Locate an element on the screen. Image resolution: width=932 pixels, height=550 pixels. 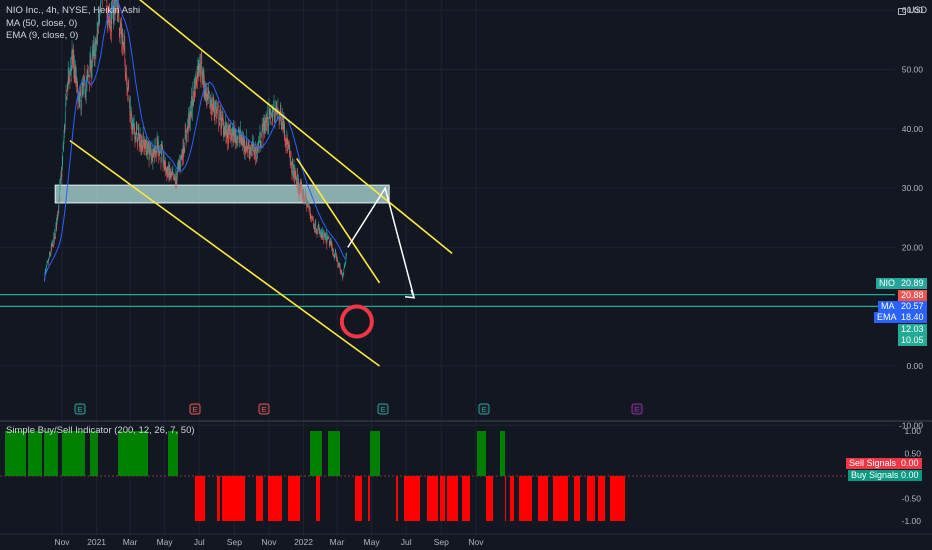
time-axis-label: May is located at coordinates (372, 542).